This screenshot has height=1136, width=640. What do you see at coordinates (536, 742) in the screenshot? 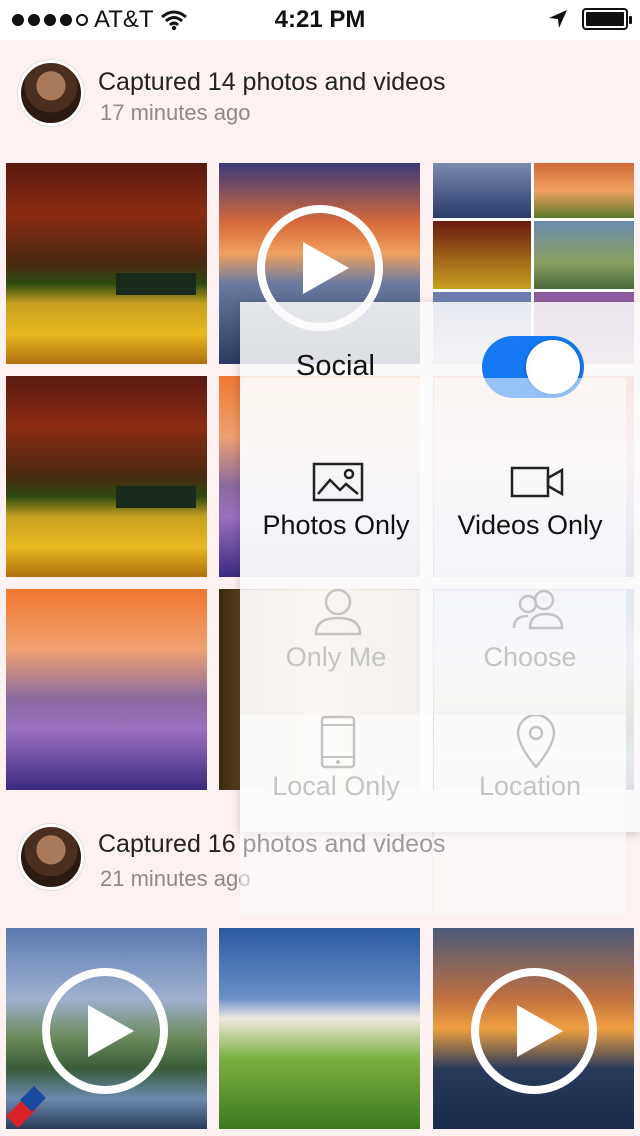
I see `location-pin-icon` at bounding box center [536, 742].